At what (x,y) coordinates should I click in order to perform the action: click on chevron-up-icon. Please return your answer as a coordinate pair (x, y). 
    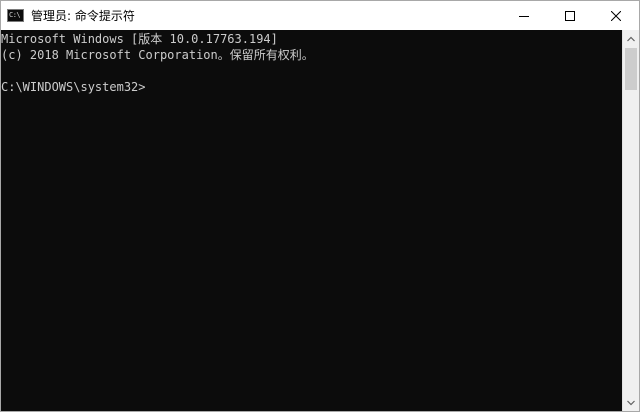
    Looking at the image, I should click on (631, 38).